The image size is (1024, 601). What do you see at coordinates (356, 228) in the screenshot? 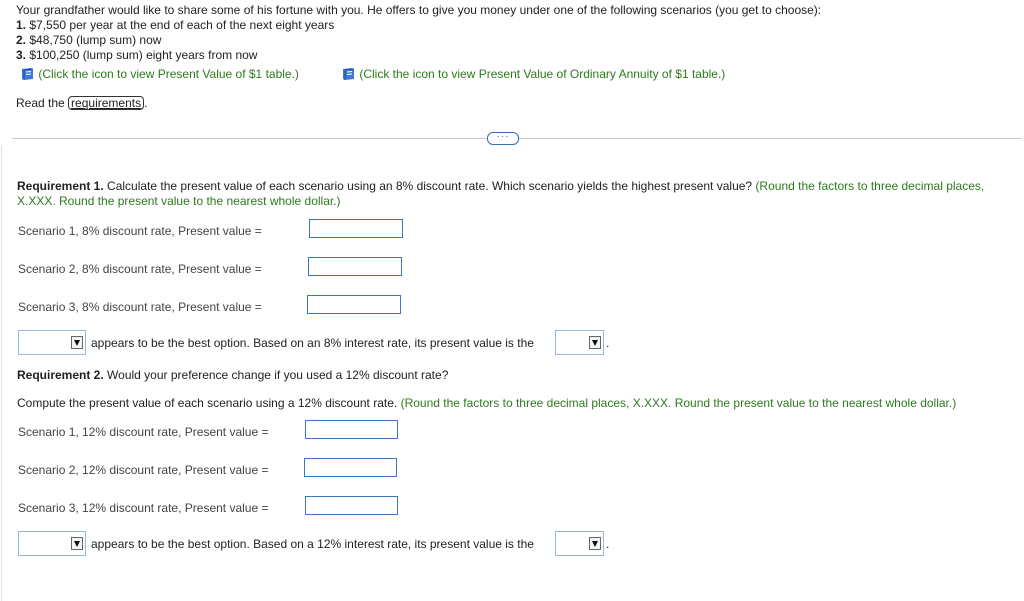
I see `req1-scenario-1-input` at bounding box center [356, 228].